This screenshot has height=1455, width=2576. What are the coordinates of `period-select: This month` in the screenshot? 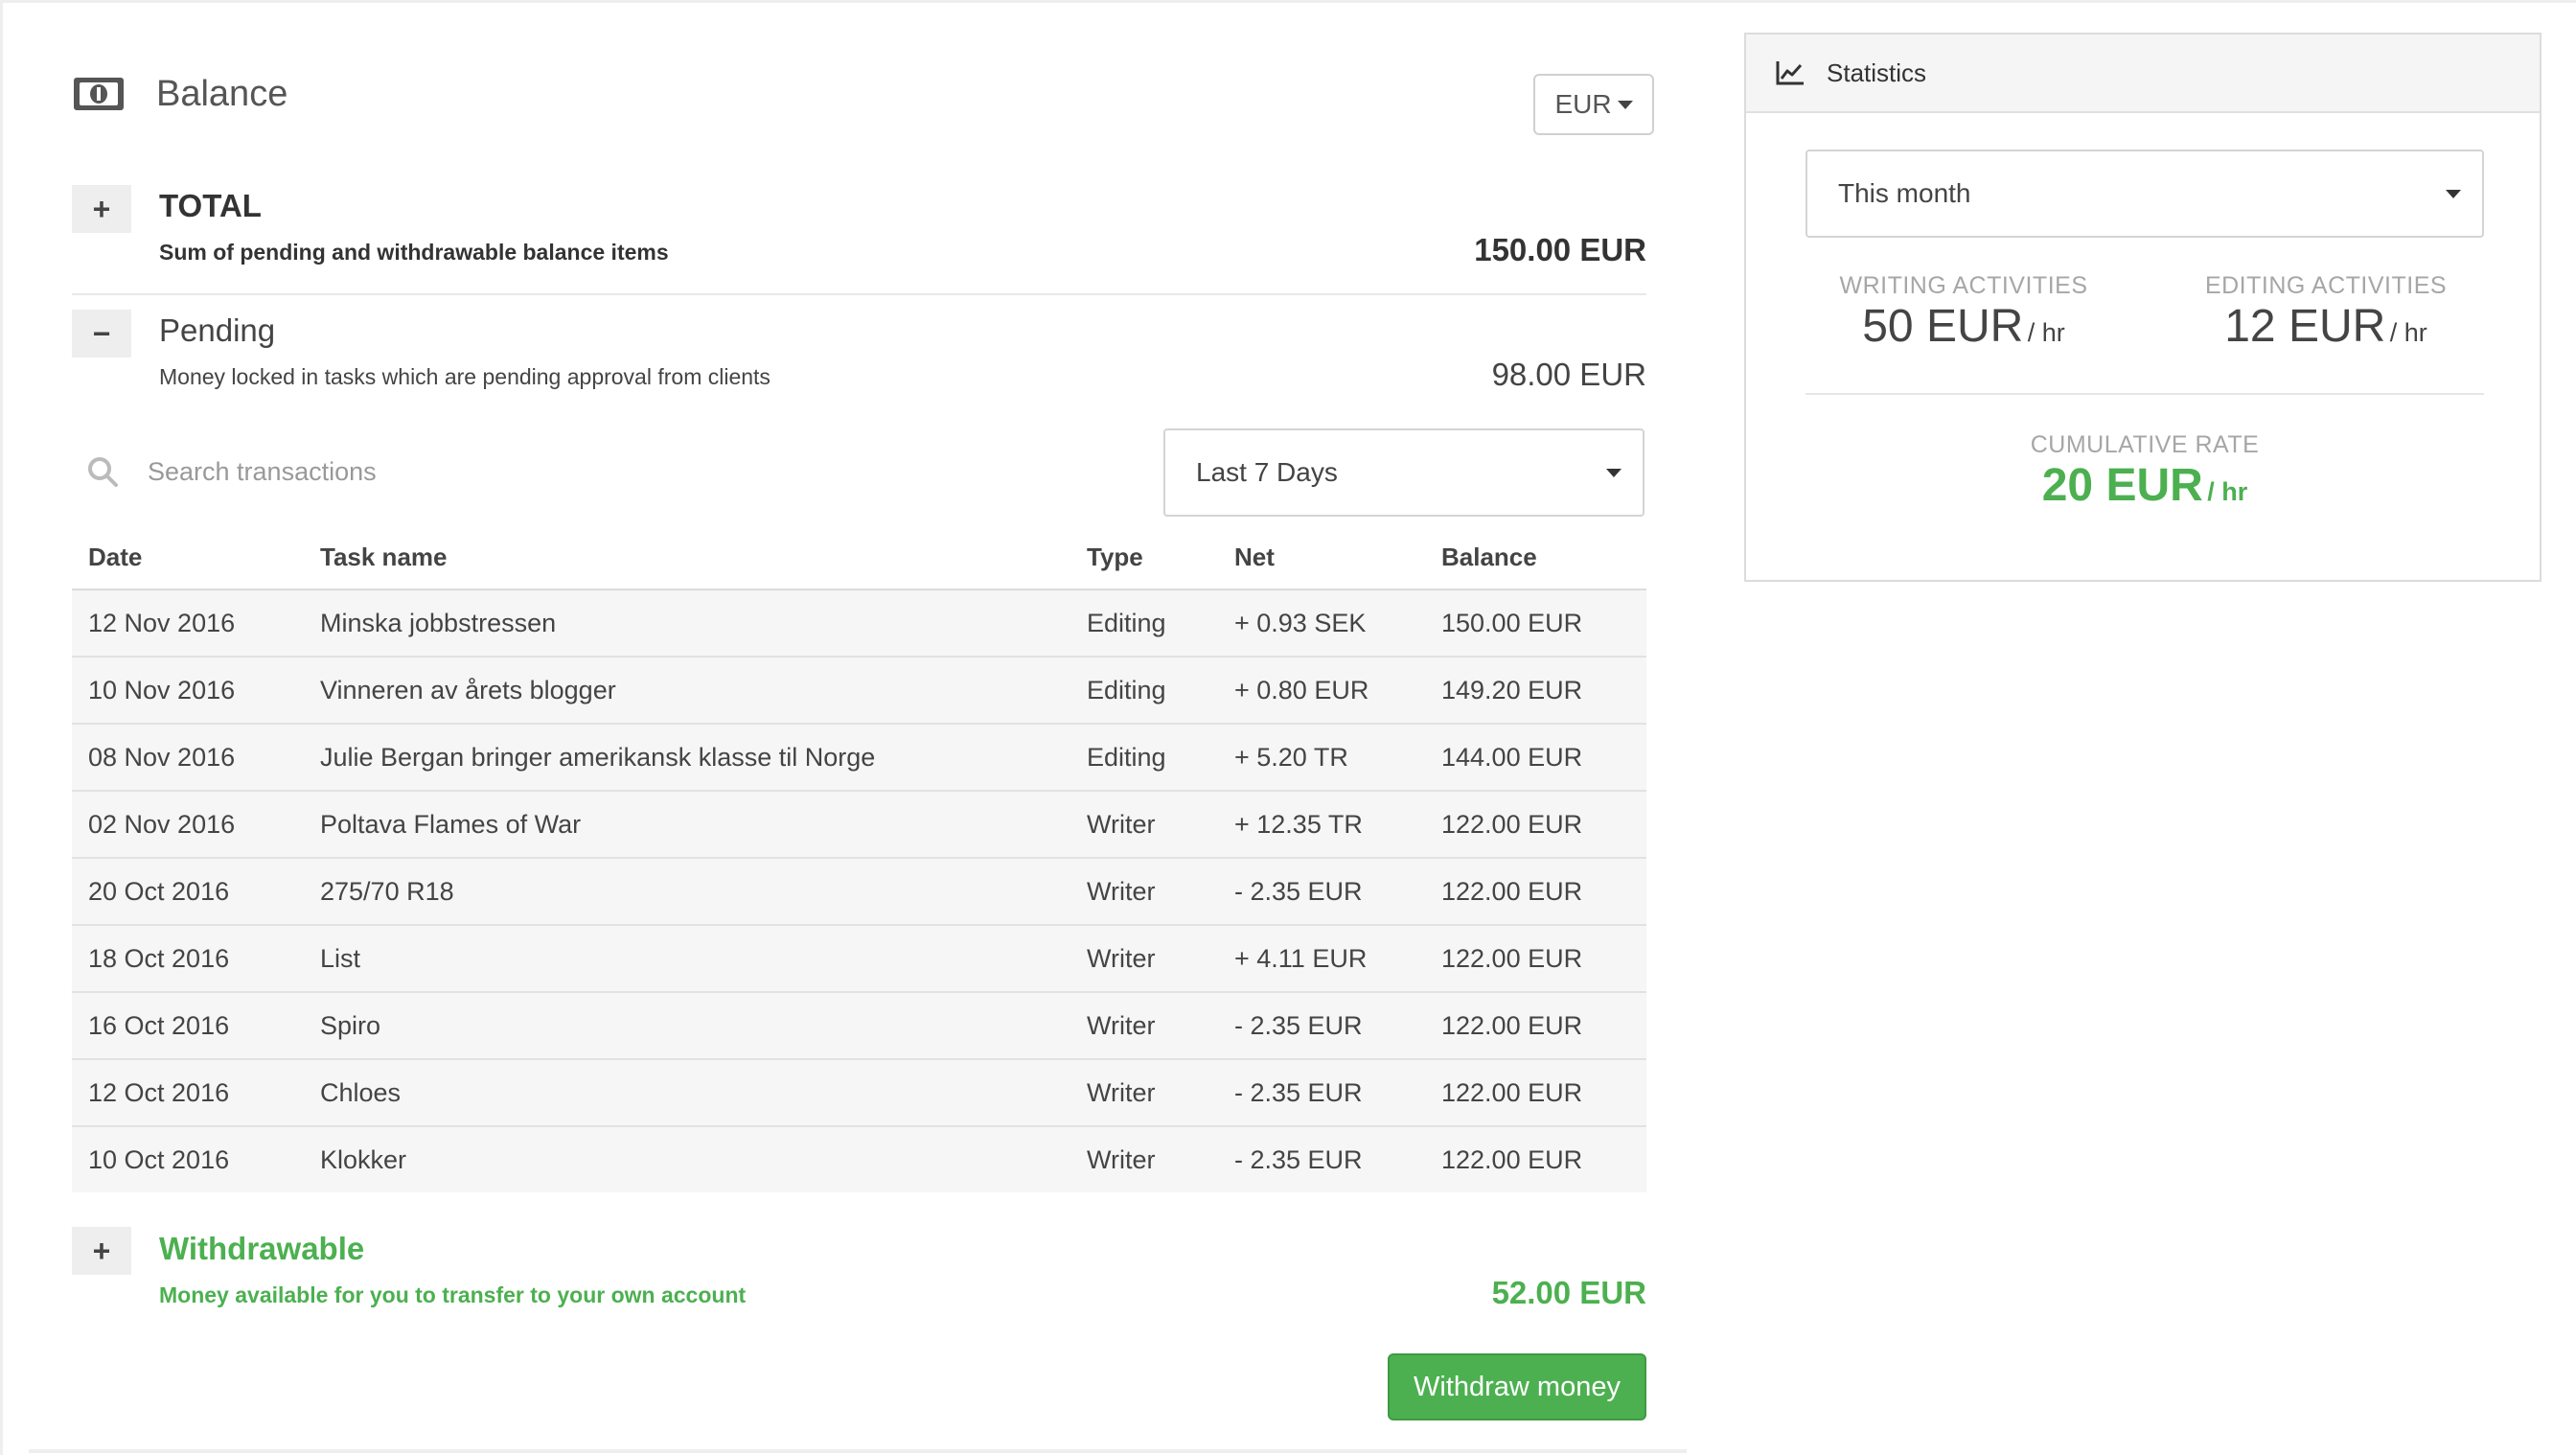 It's located at (2145, 194).